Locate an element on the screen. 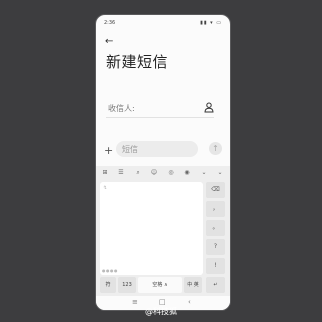  compose-bar: + ↑ is located at coordinates (163, 150).